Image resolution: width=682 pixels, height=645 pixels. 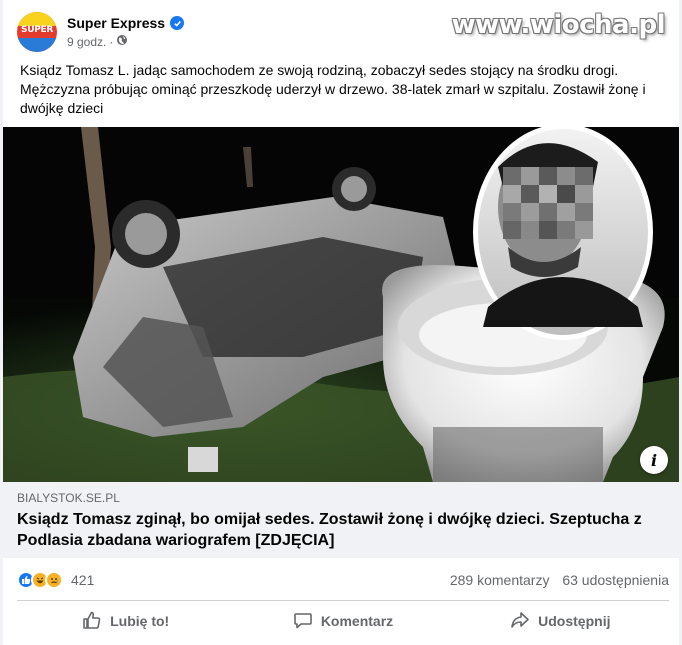 What do you see at coordinates (343, 580) in the screenshot?
I see `post-stats: 421 289 komentarzy 63 udostępnienia` at bounding box center [343, 580].